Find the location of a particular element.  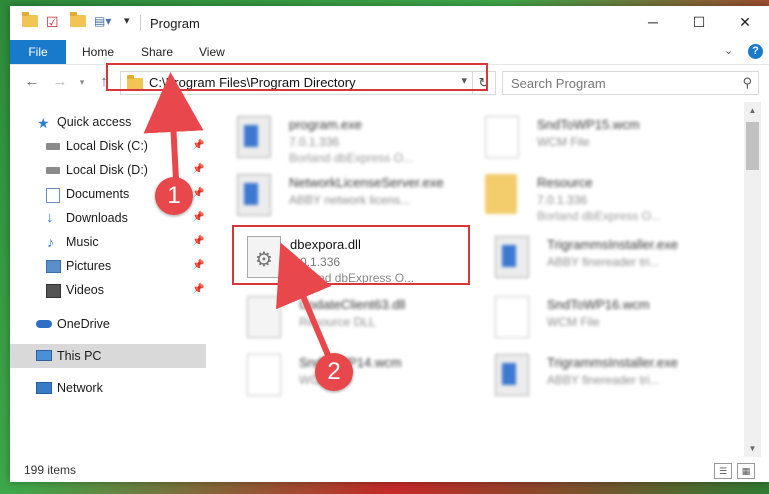

step-badge-2: 2 is located at coordinates (334, 372).